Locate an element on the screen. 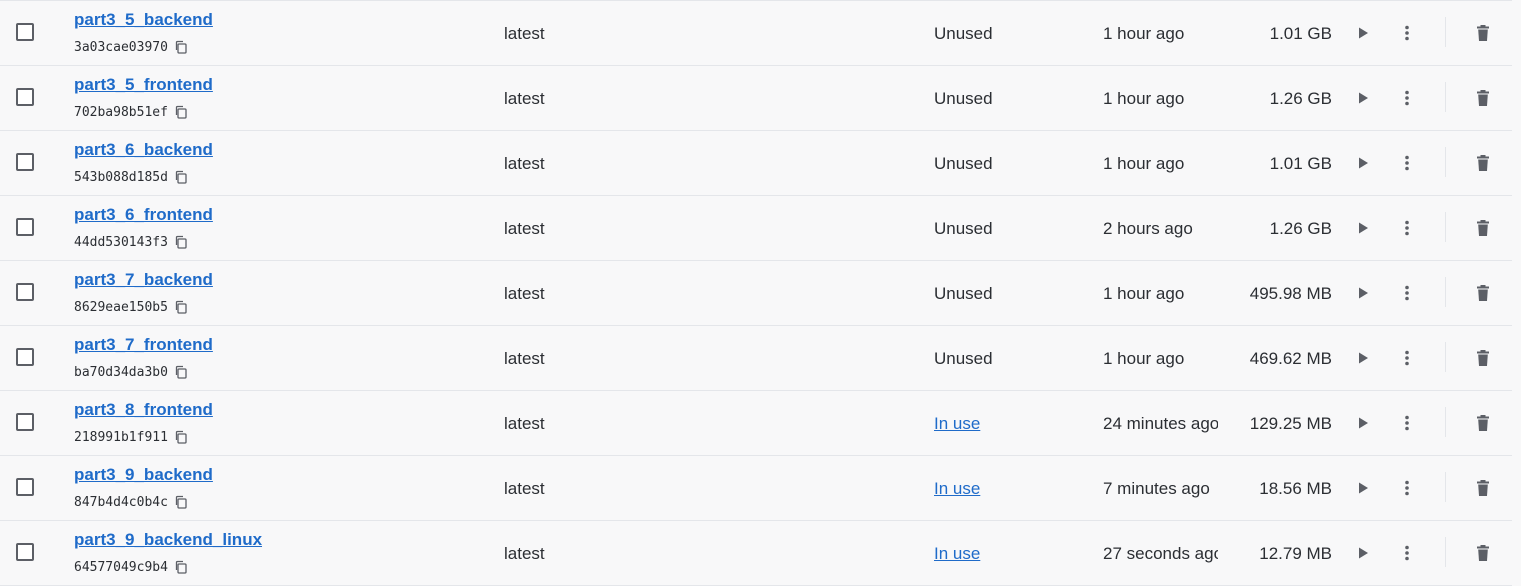 Image resolution: width=1521 pixels, height=586 pixels. image-name-link: part3_7_frontend is located at coordinates (143, 345).